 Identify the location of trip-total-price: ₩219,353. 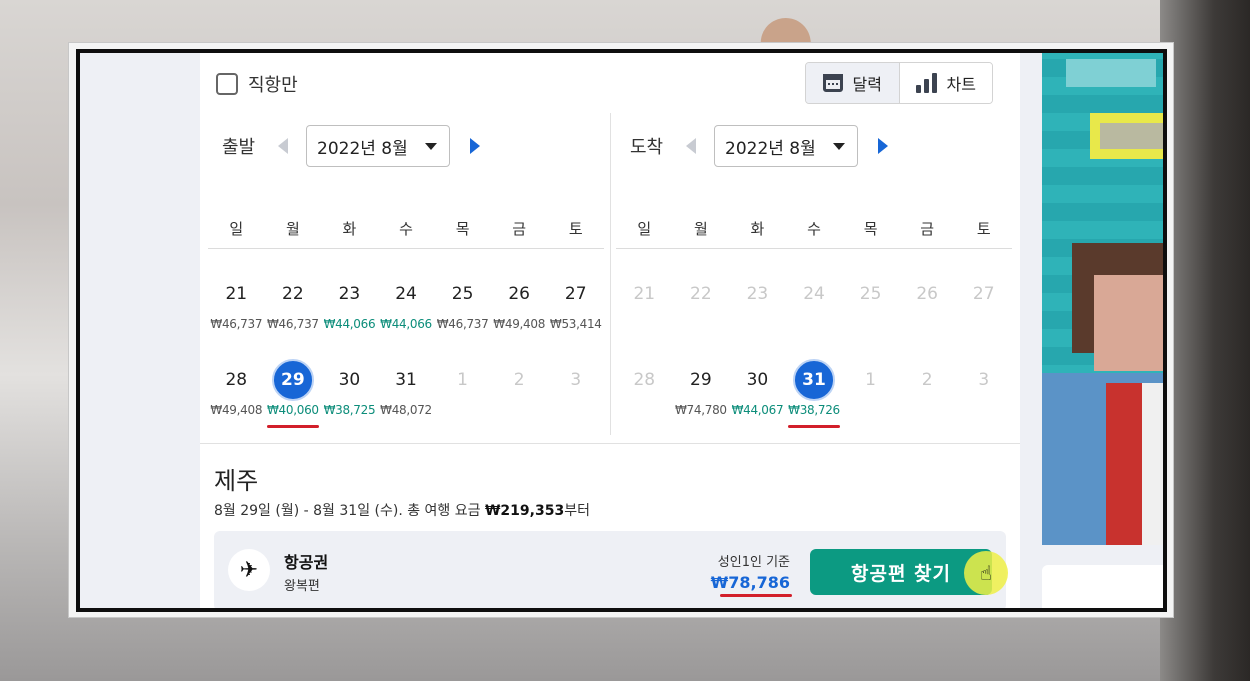
(524, 511).